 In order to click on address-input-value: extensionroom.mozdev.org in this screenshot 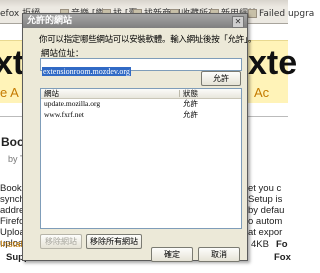, I will do `click(86, 71)`.